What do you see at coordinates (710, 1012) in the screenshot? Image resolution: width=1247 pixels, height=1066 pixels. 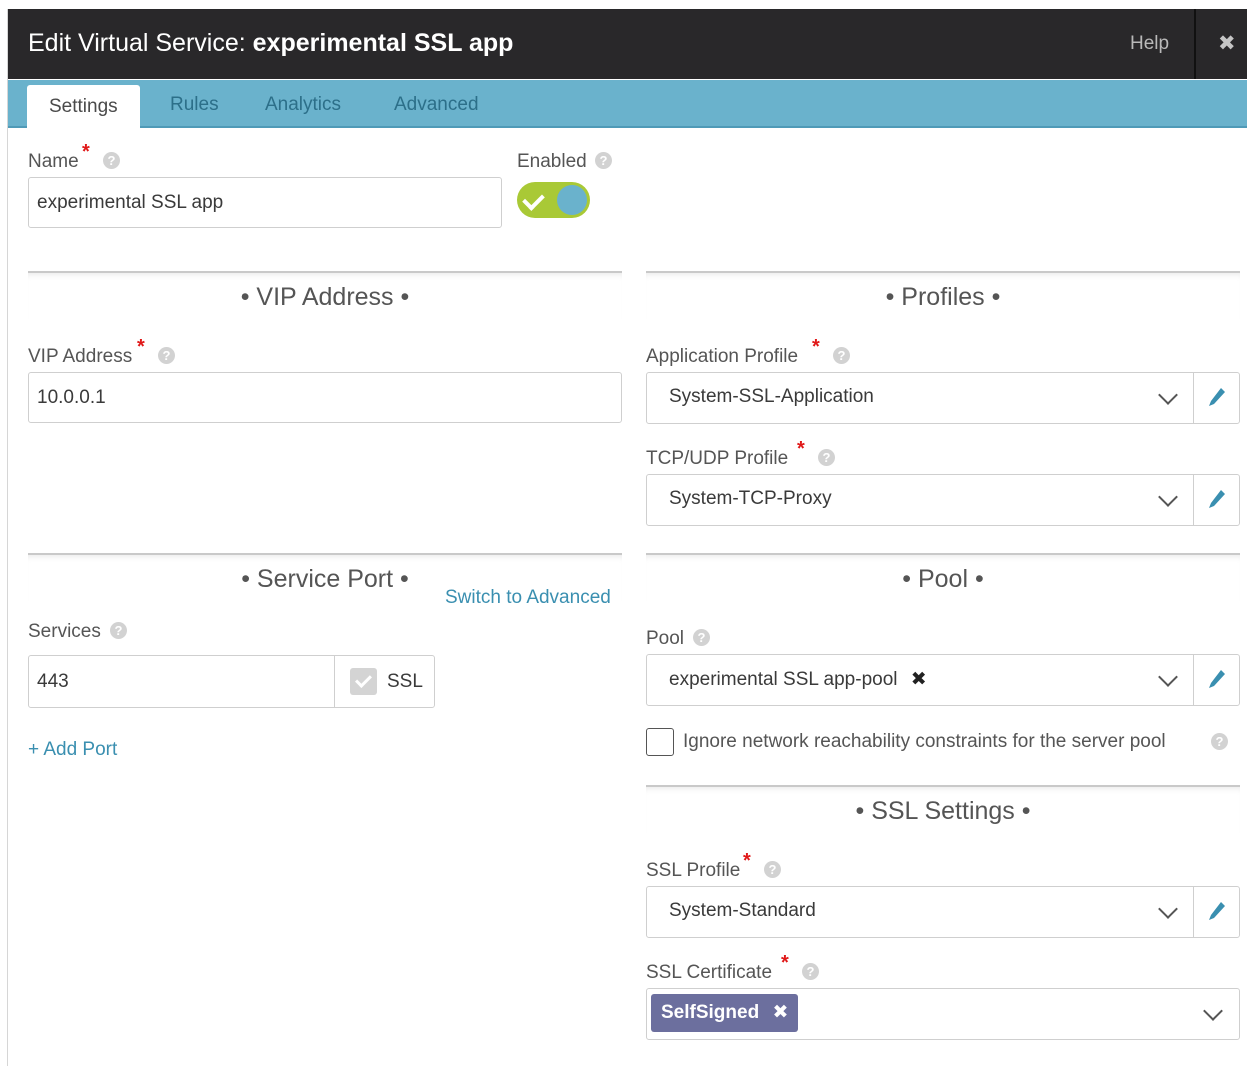 I see `ssl-certificate-chip-label: SelfSigned` at bounding box center [710, 1012].